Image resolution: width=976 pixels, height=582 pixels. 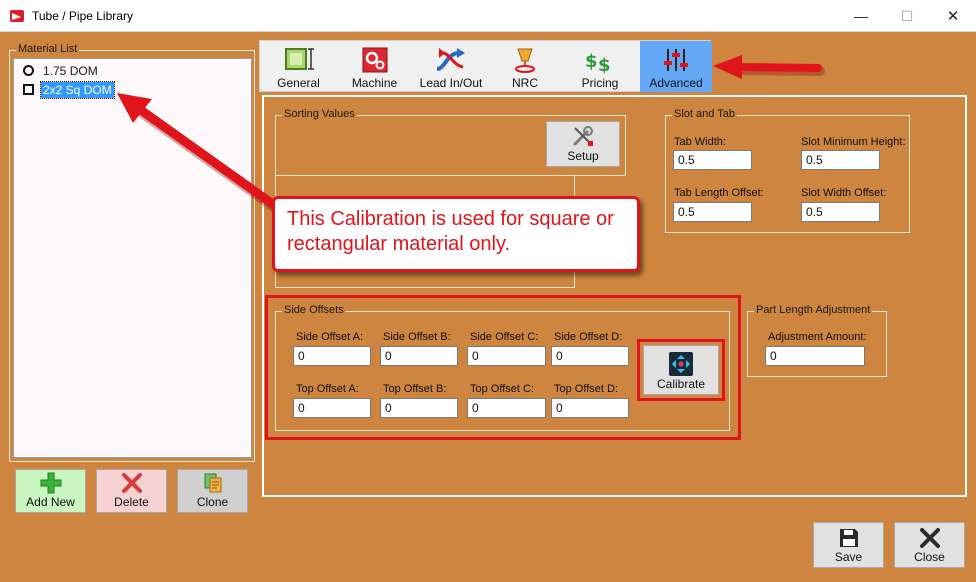 I want to click on material-item-2: 2x2 Sq DOM, so click(x=69, y=89).